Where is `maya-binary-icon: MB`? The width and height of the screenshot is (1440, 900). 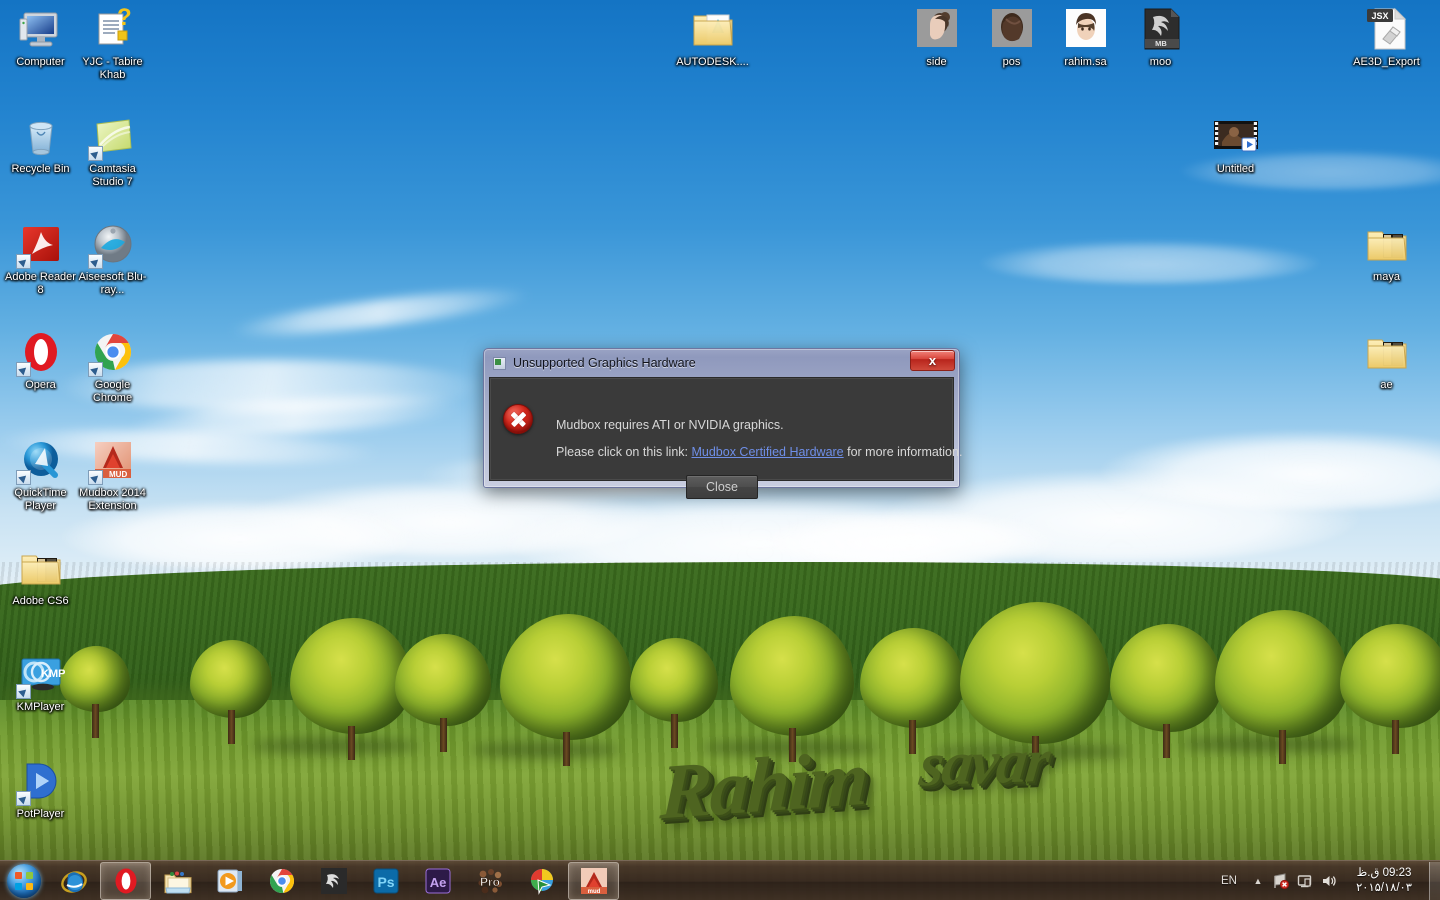
maya-binary-icon: MB is located at coordinates (1161, 29).